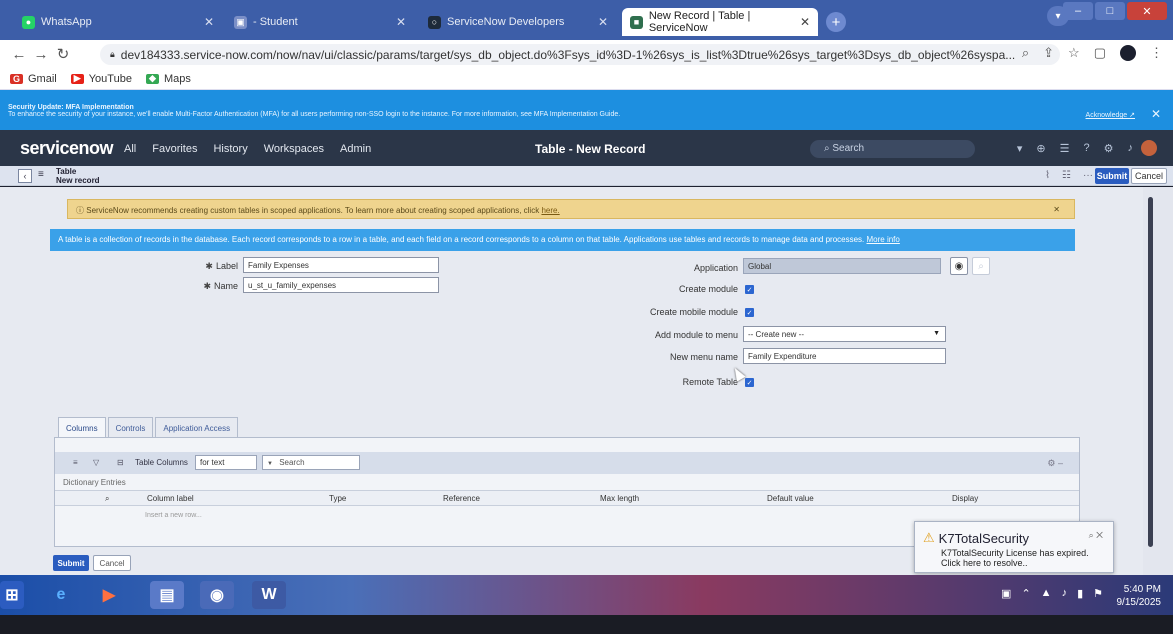  Describe the element at coordinates (1149, 148) in the screenshot. I see `avatar` at that location.